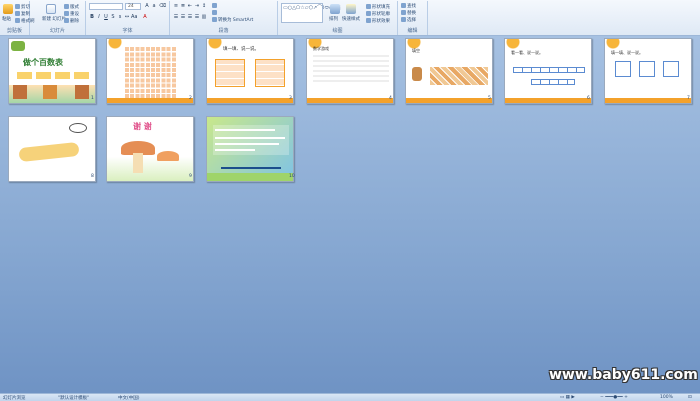 This screenshot has height=401, width=700. I want to click on clipboard-group: 粘贴 剪切 复制 格式刷 剪贴板, so click(17, 18).